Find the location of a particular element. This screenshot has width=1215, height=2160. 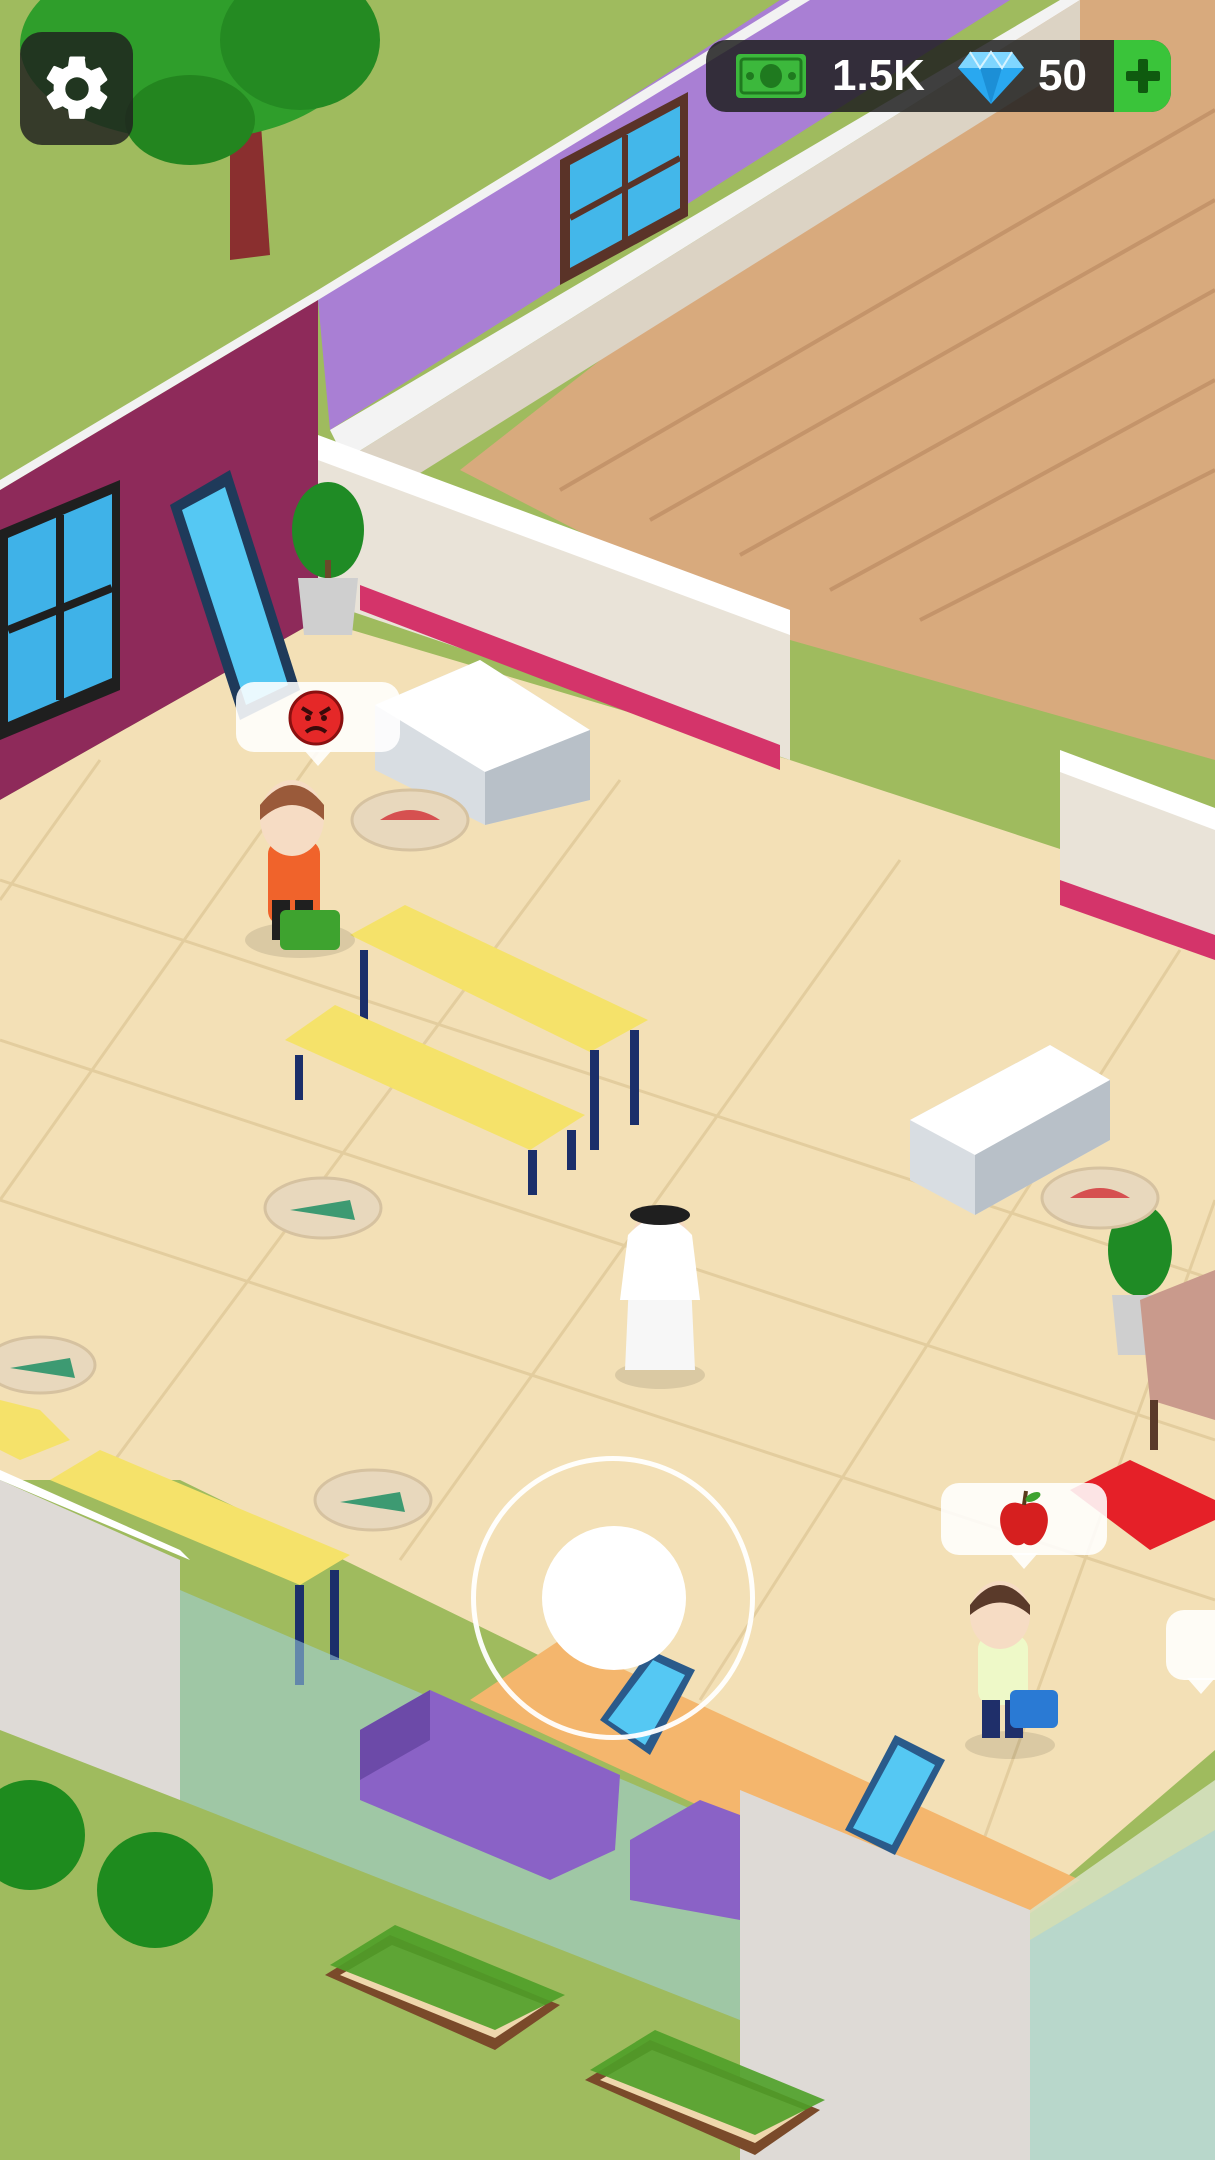

bush is located at coordinates (155, 1890).